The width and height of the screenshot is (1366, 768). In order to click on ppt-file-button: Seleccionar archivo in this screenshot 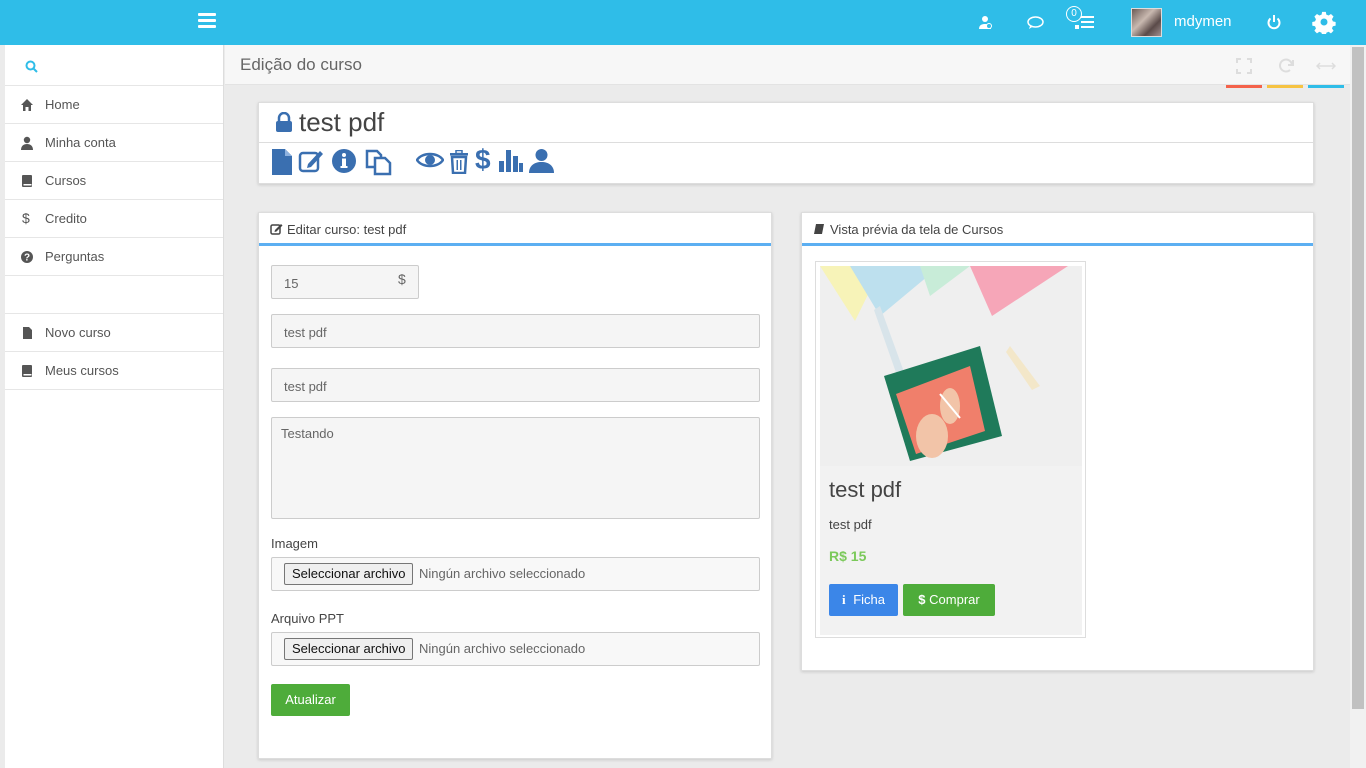, I will do `click(349, 649)`.